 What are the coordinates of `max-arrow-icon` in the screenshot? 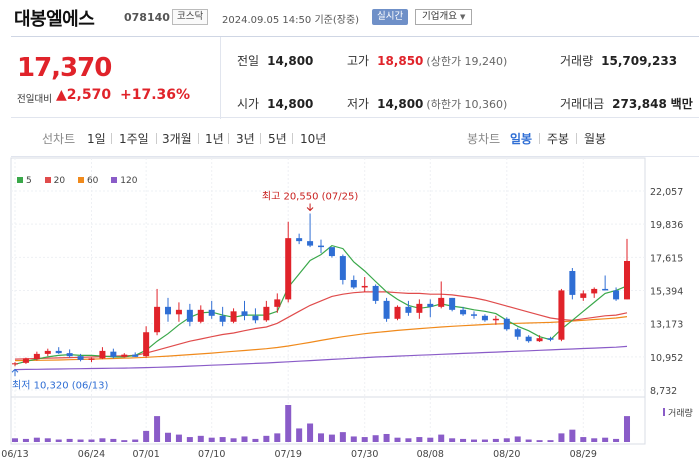 It's located at (310, 207).